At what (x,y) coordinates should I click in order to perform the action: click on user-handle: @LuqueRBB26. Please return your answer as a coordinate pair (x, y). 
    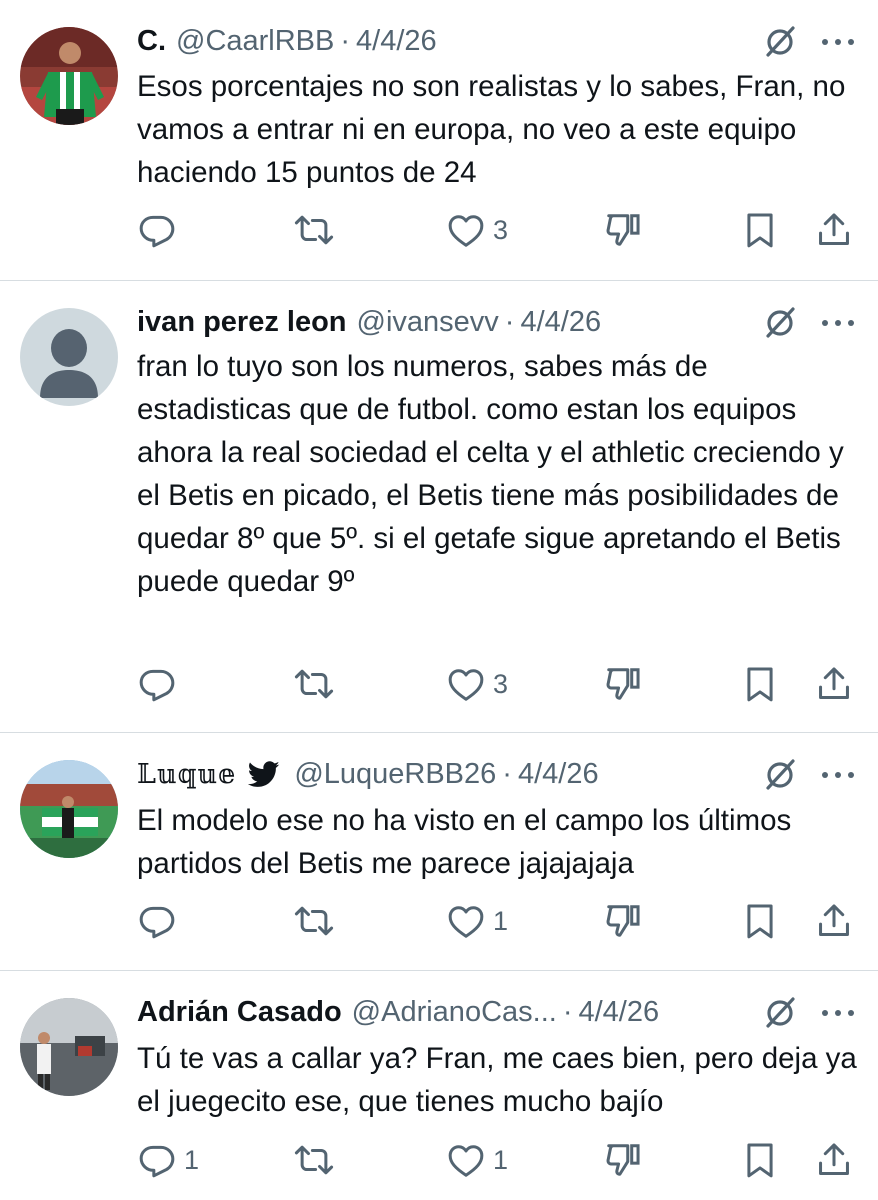
    Looking at the image, I should click on (395, 774).